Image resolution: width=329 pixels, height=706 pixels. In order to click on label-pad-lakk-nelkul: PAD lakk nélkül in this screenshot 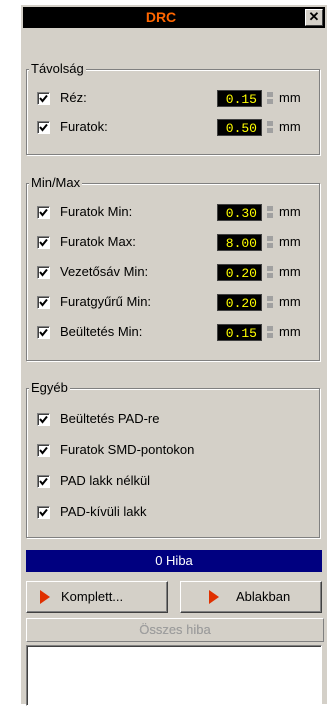, I will do `click(105, 480)`.